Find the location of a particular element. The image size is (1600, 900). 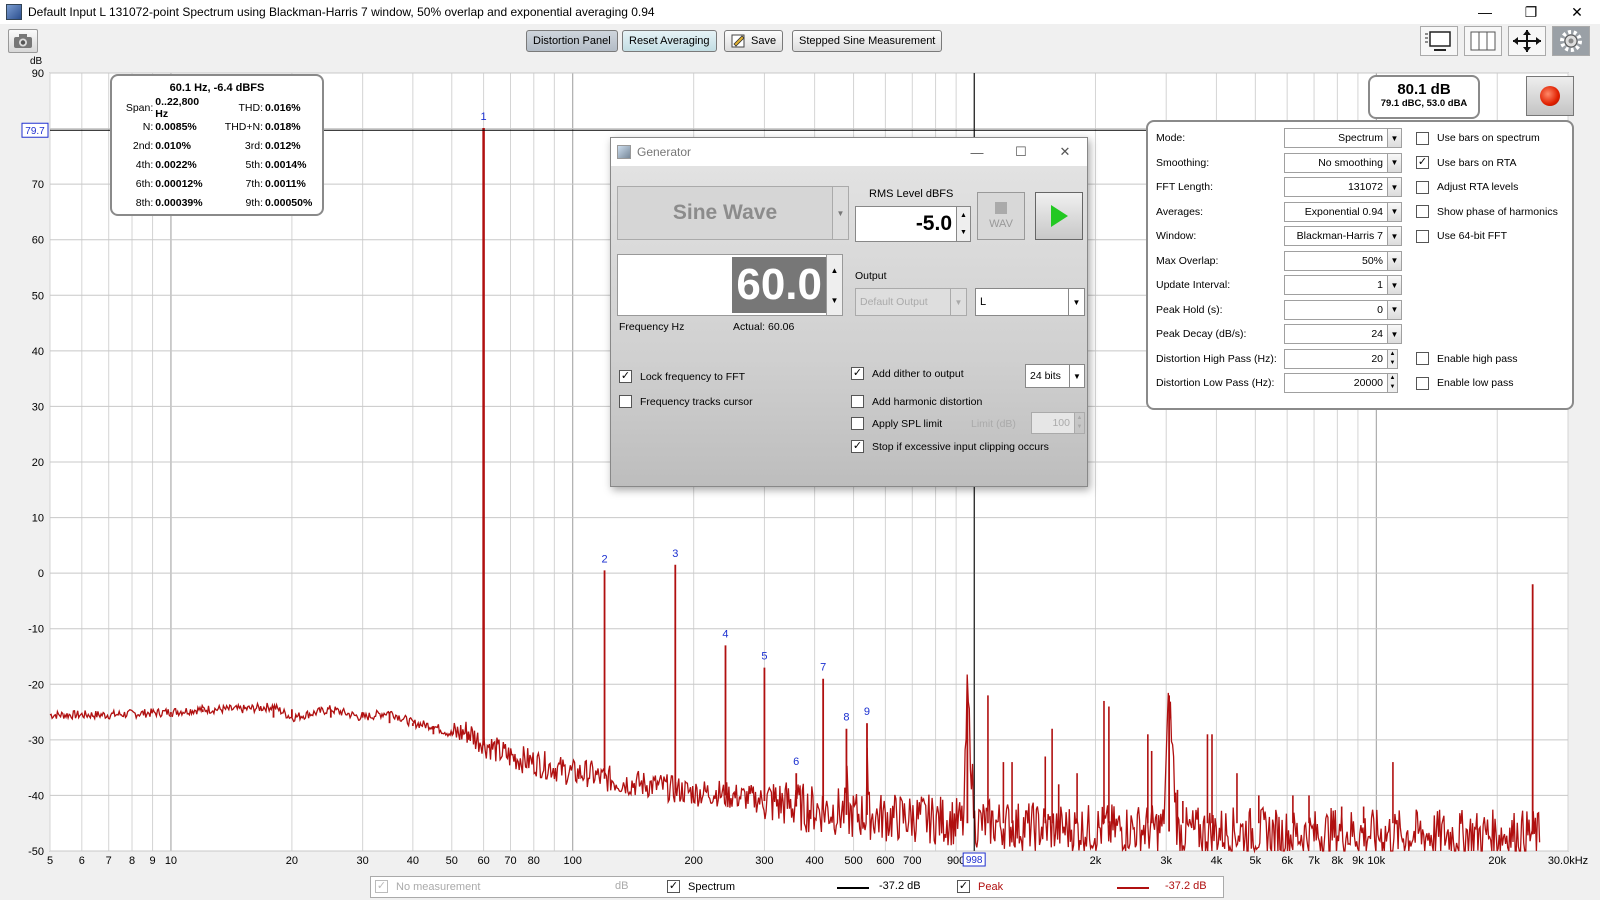

spectrum-legend-item: ✓ Spectrum is located at coordinates (701, 886).